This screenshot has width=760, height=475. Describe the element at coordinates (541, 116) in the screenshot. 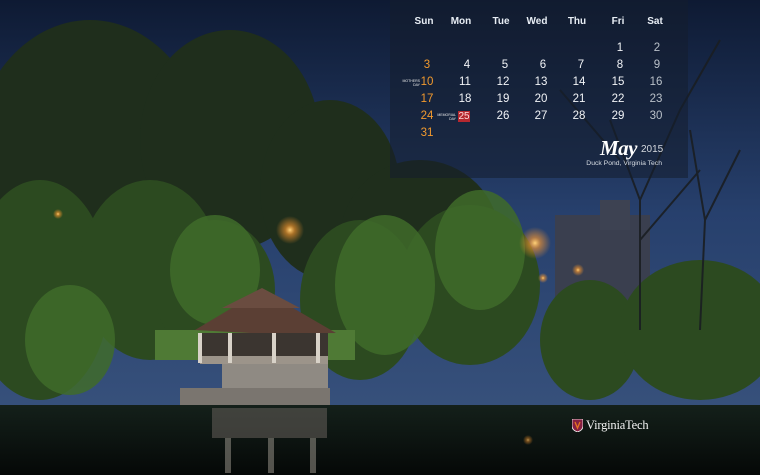

I see `calendar-day: 27` at that location.